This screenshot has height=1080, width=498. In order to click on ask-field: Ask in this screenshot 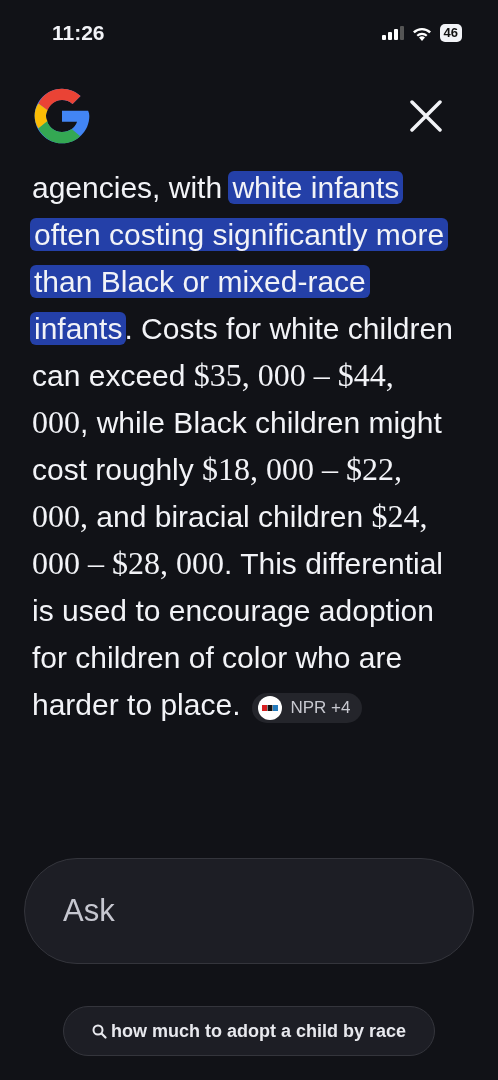, I will do `click(249, 911)`.